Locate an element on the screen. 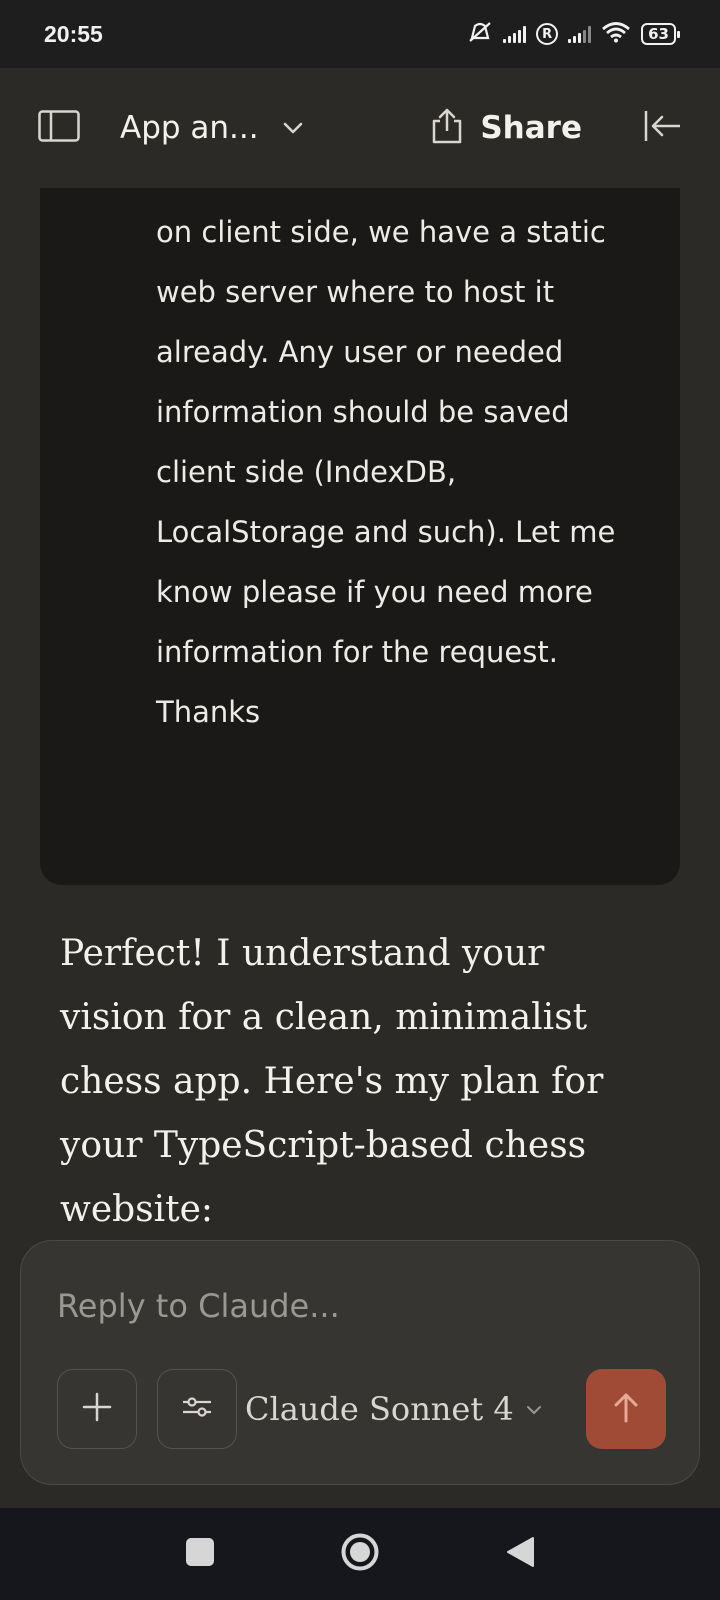  status-time: 20:55 is located at coordinates (73, 33).